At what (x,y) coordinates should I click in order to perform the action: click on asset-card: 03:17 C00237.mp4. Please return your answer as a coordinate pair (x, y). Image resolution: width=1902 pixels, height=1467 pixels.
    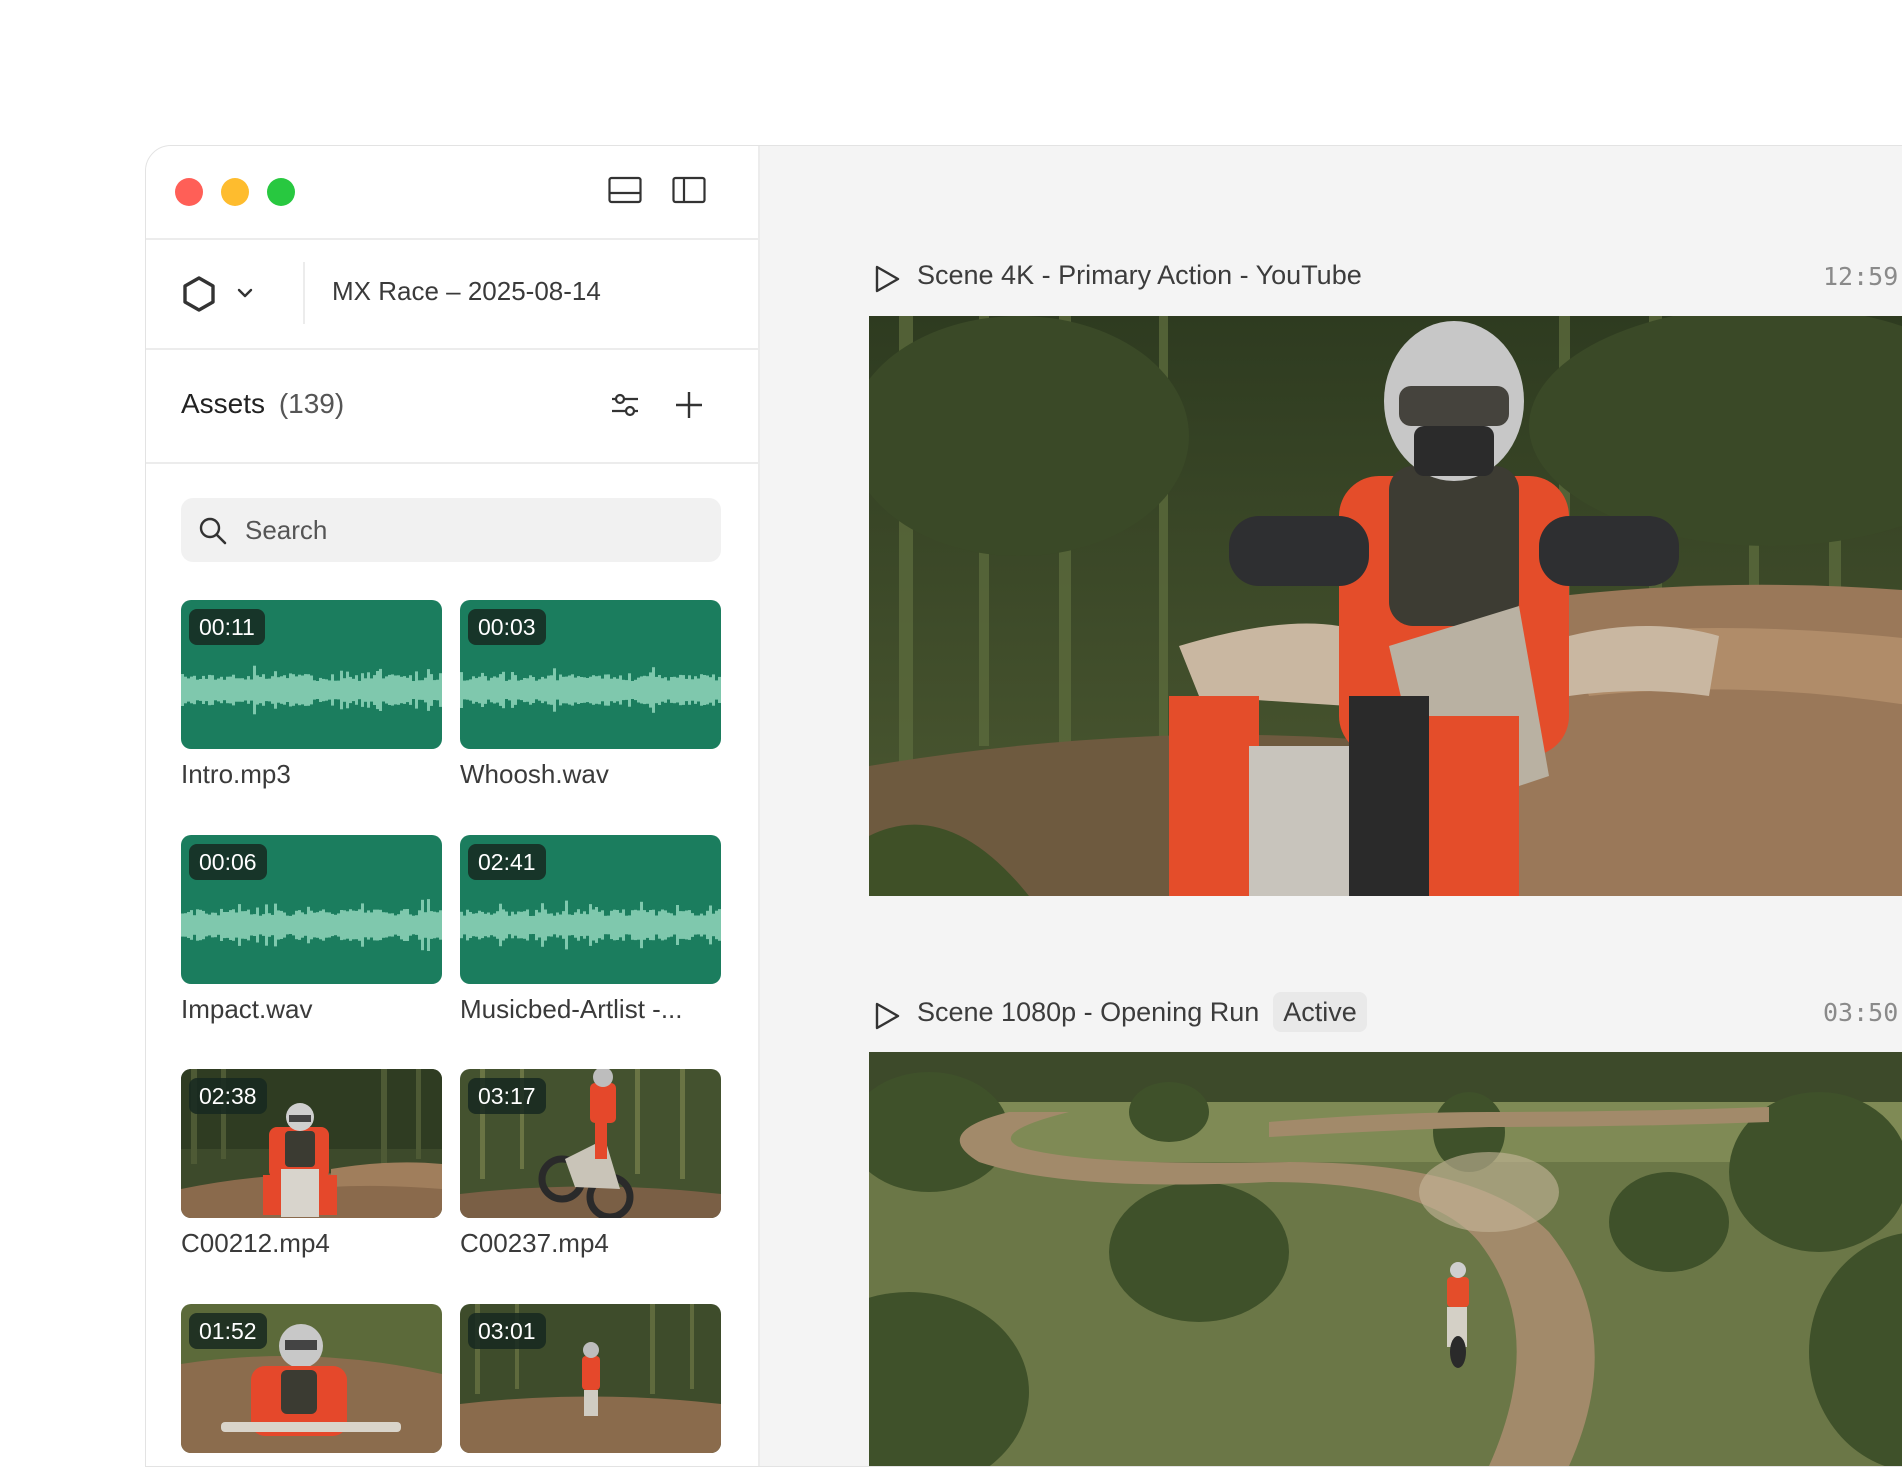
    Looking at the image, I should click on (590, 1164).